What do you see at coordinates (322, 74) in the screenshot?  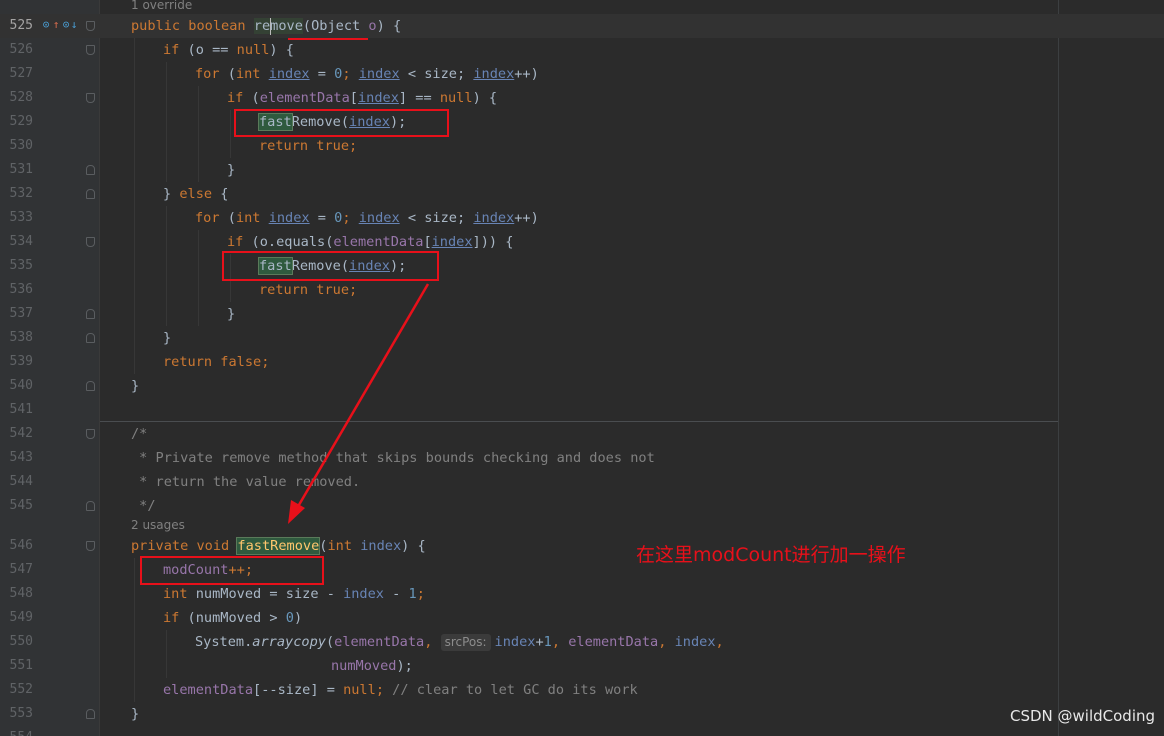 I see `code-text: =` at bounding box center [322, 74].